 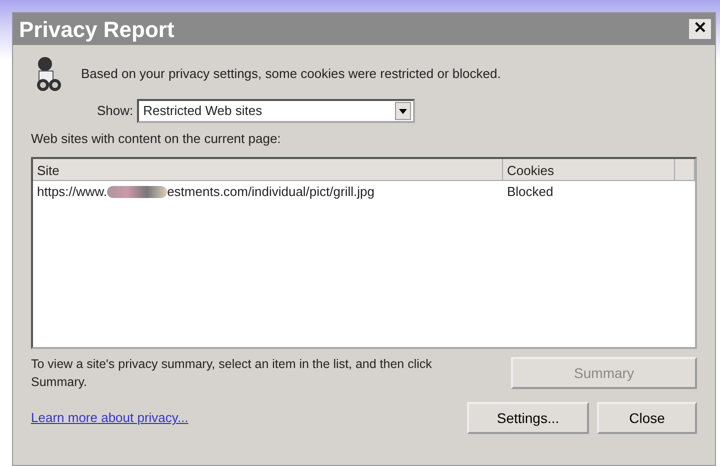 What do you see at coordinates (647, 418) in the screenshot?
I see `dialog-button: Close` at bounding box center [647, 418].